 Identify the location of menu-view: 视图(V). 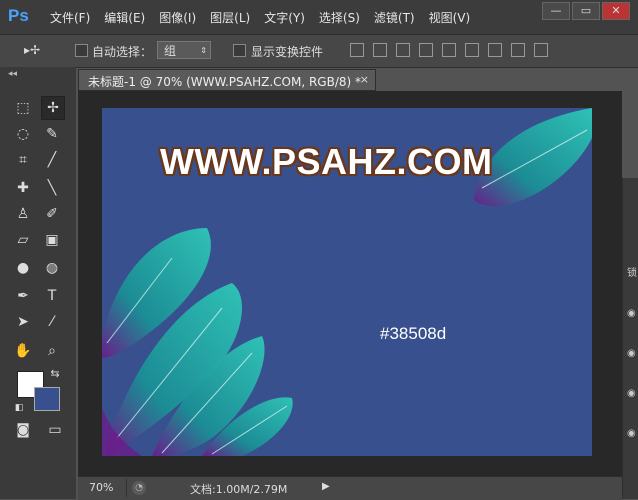
(450, 17).